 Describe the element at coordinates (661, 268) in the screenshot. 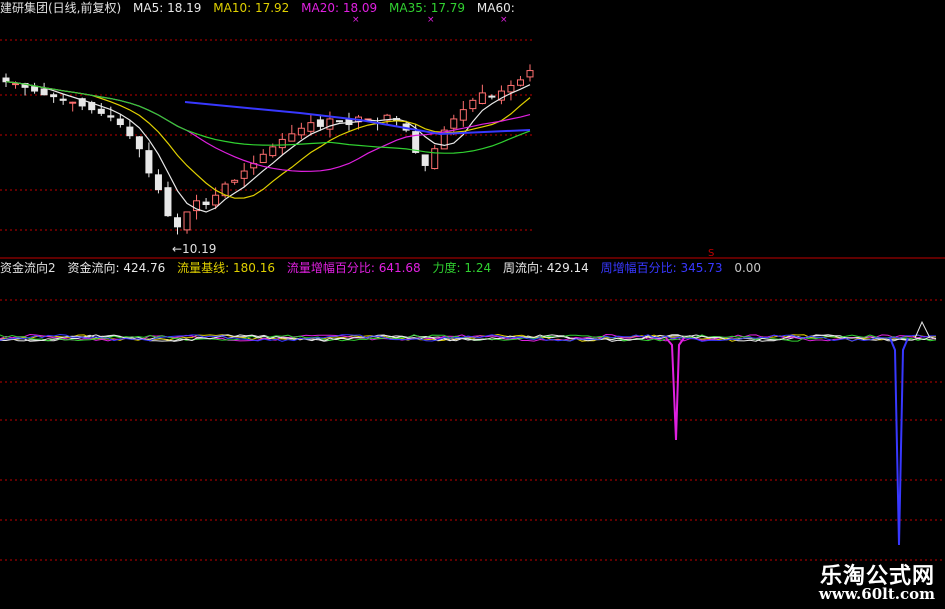

I see `weekly-pct-label: 周增幅百分比: 345.73` at that location.